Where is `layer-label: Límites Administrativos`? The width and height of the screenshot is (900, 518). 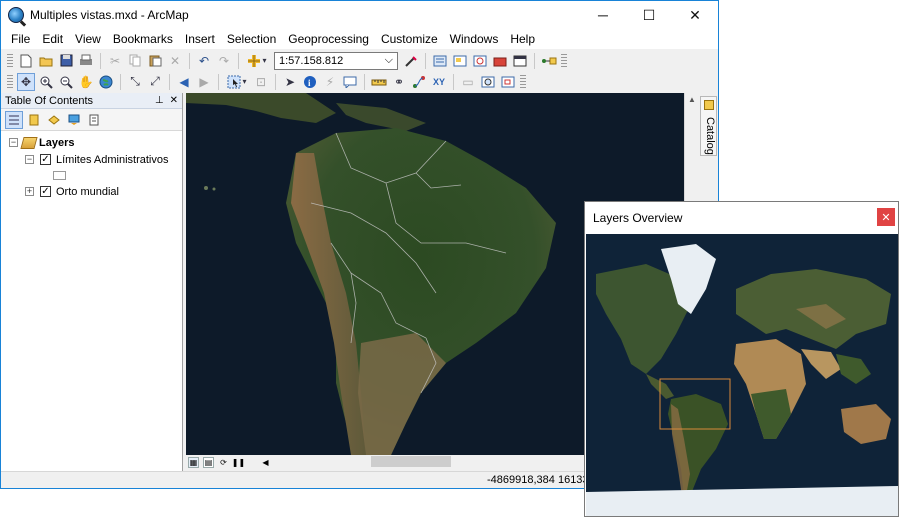
layer-label: Límites Administrativos is located at coordinates (112, 160).